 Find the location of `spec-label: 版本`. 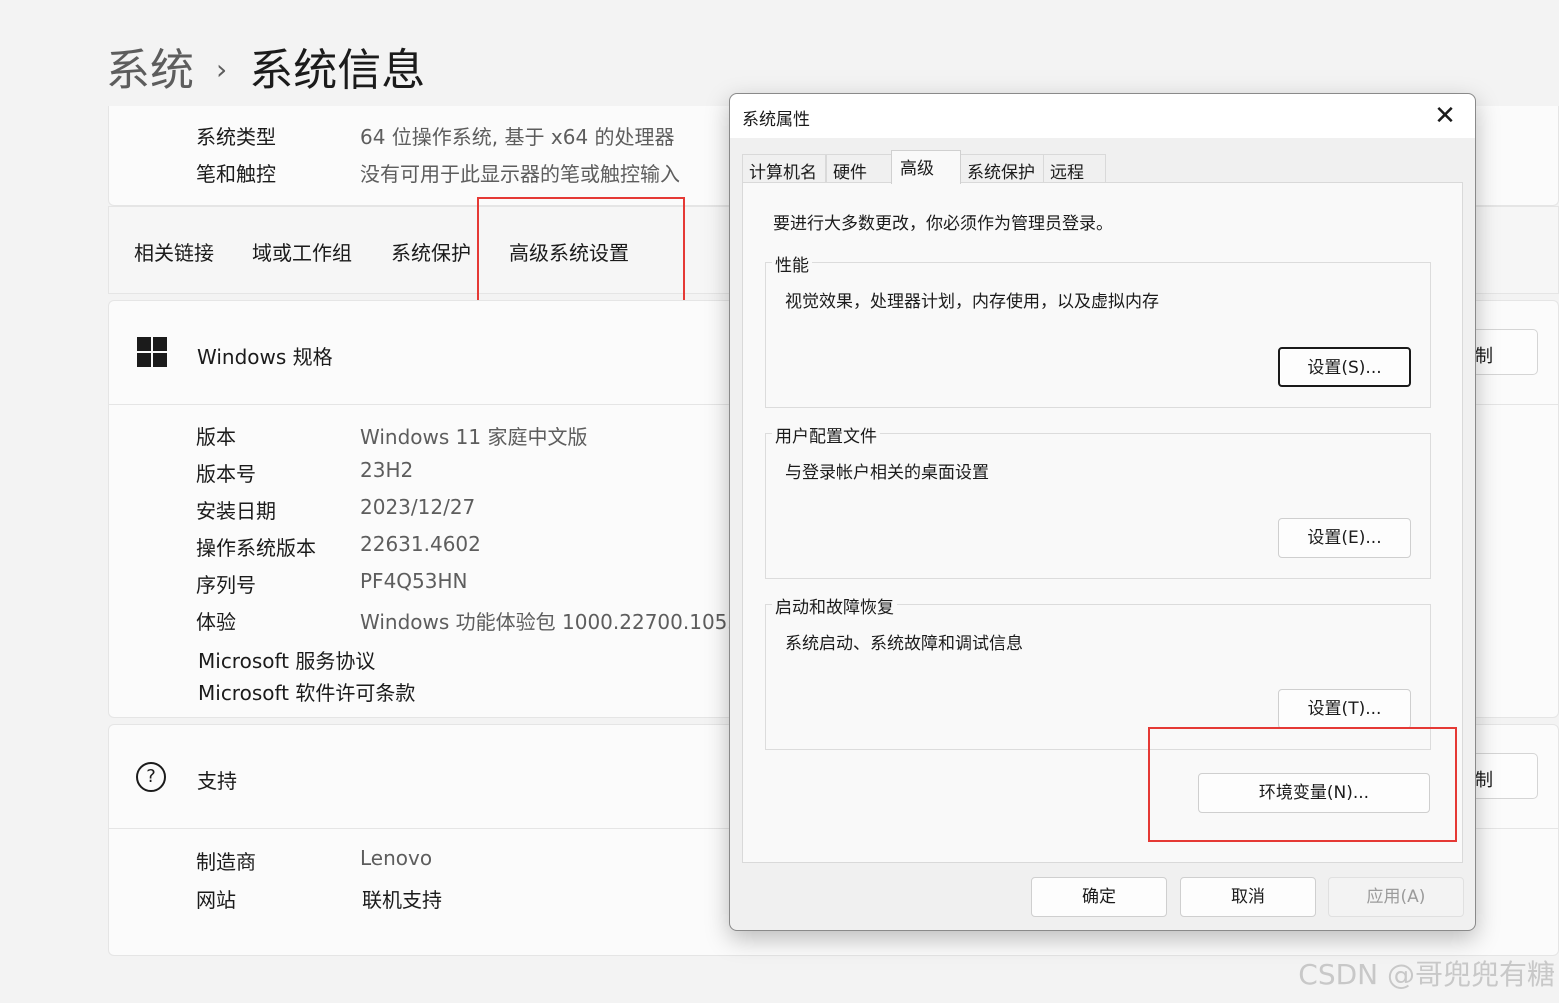

spec-label: 版本 is located at coordinates (216, 437).